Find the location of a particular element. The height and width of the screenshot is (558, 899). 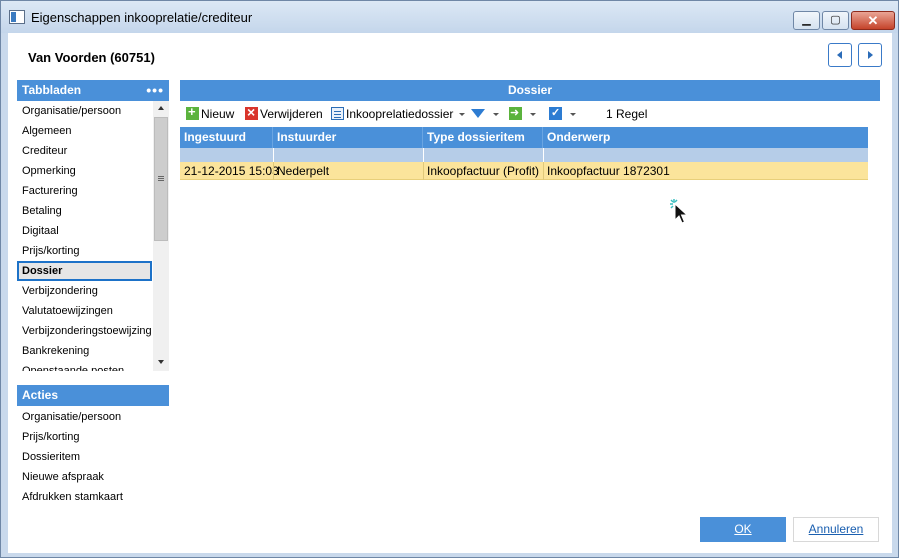

cell-onderwerp: Inkoopfactuur 1872301 is located at coordinates (606, 171).